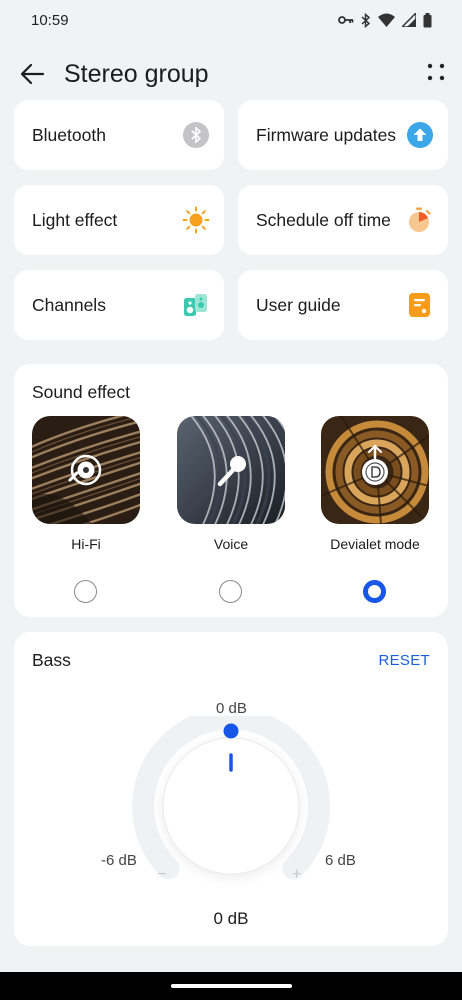 The height and width of the screenshot is (1000, 462). Describe the element at coordinates (75, 219) in the screenshot. I see `tile-label: Light effect` at that location.